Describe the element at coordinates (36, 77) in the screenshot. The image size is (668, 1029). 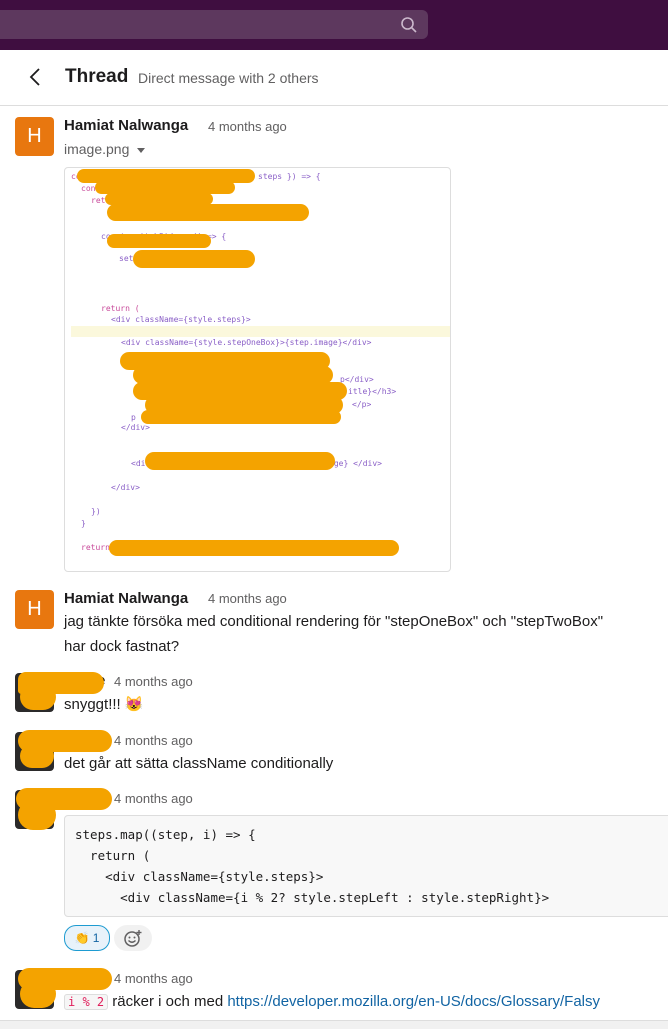
I see `chevron-left-icon` at that location.